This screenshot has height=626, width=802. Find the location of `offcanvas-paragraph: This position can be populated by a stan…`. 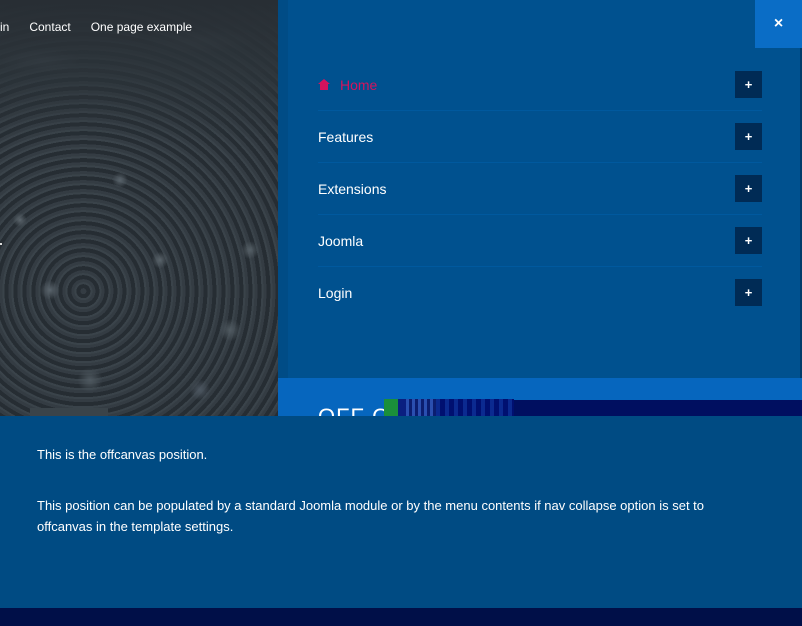

offcanvas-paragraph: This position can be populated by a stan… is located at coordinates (371, 516).